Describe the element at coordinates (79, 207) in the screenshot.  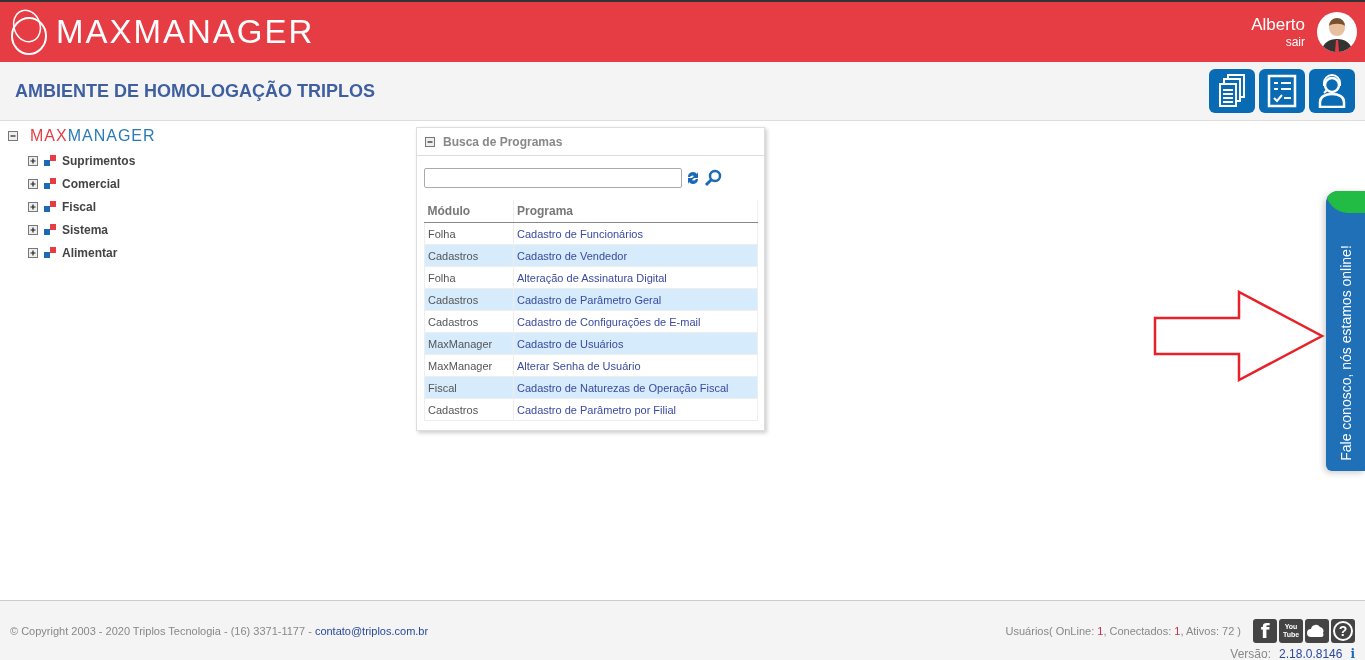
I see `tree-item: Fiscal` at that location.